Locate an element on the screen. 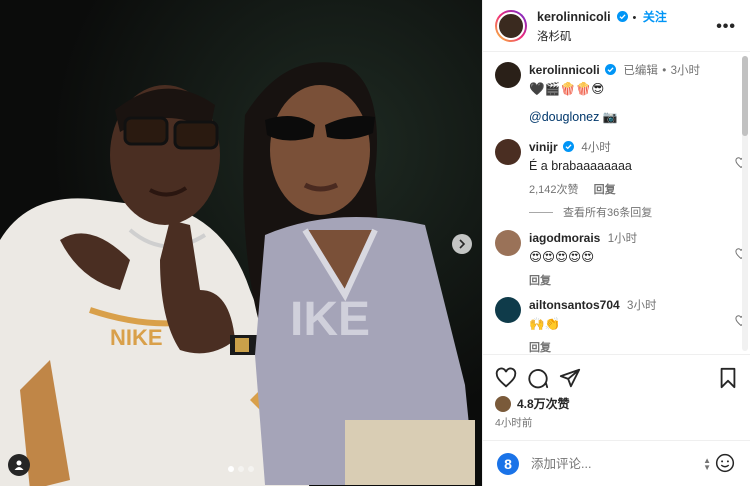  post-location: 洛杉矶 is located at coordinates (602, 36).